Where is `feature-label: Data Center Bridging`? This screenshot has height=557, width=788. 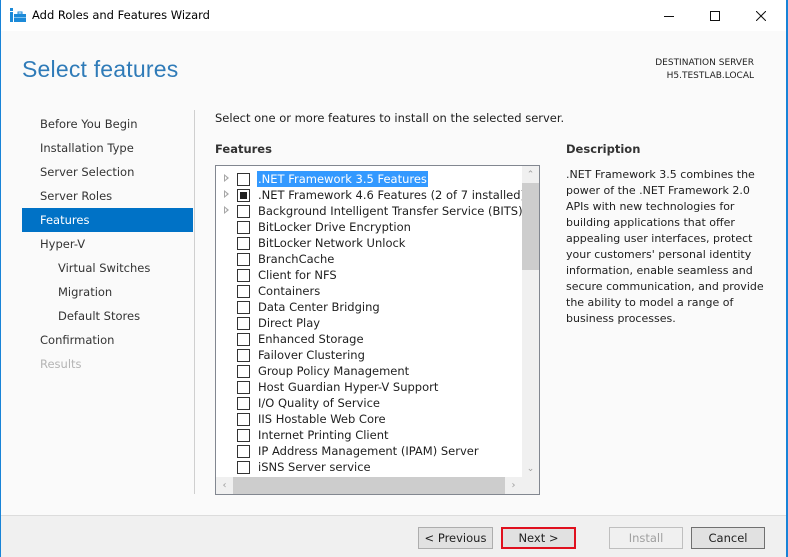 feature-label: Data Center Bridging is located at coordinates (319, 307).